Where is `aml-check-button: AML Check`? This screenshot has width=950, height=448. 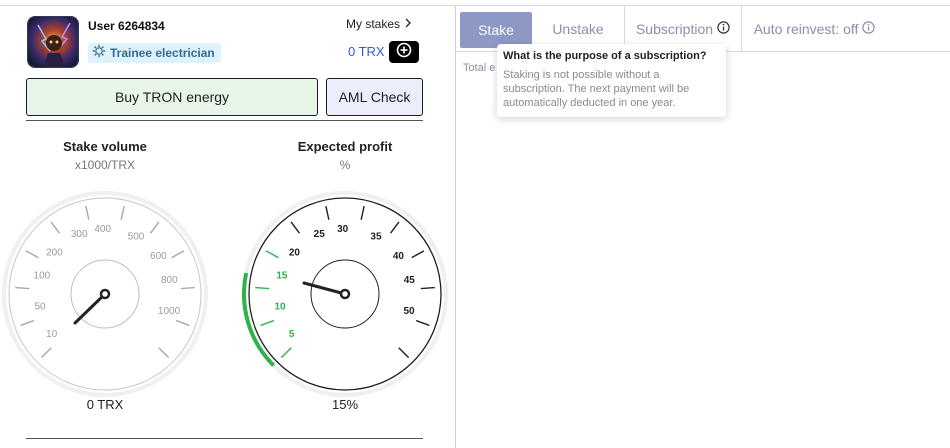
aml-check-button: AML Check is located at coordinates (374, 97).